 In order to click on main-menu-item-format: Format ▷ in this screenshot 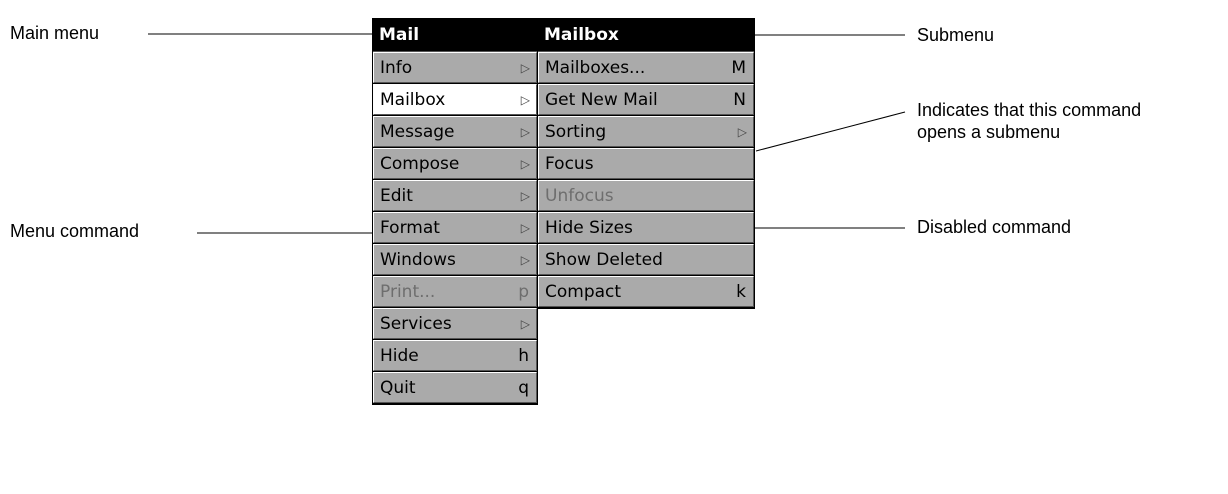, I will do `click(455, 227)`.